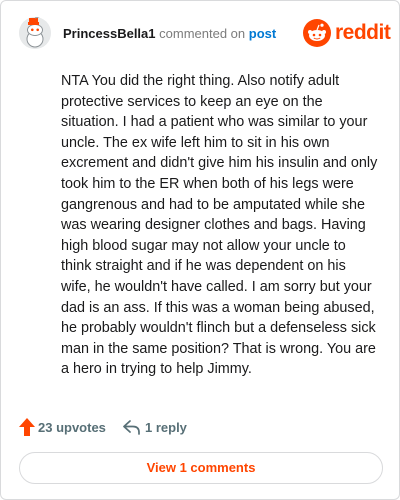  I want to click on reddit-logo-icon, so click(317, 33).